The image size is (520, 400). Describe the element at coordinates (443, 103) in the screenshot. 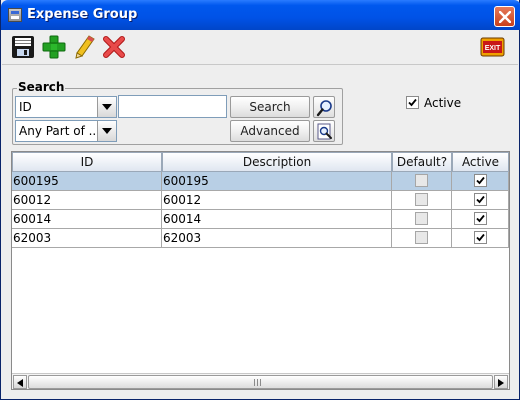

I see `active-filter-label: Active` at that location.